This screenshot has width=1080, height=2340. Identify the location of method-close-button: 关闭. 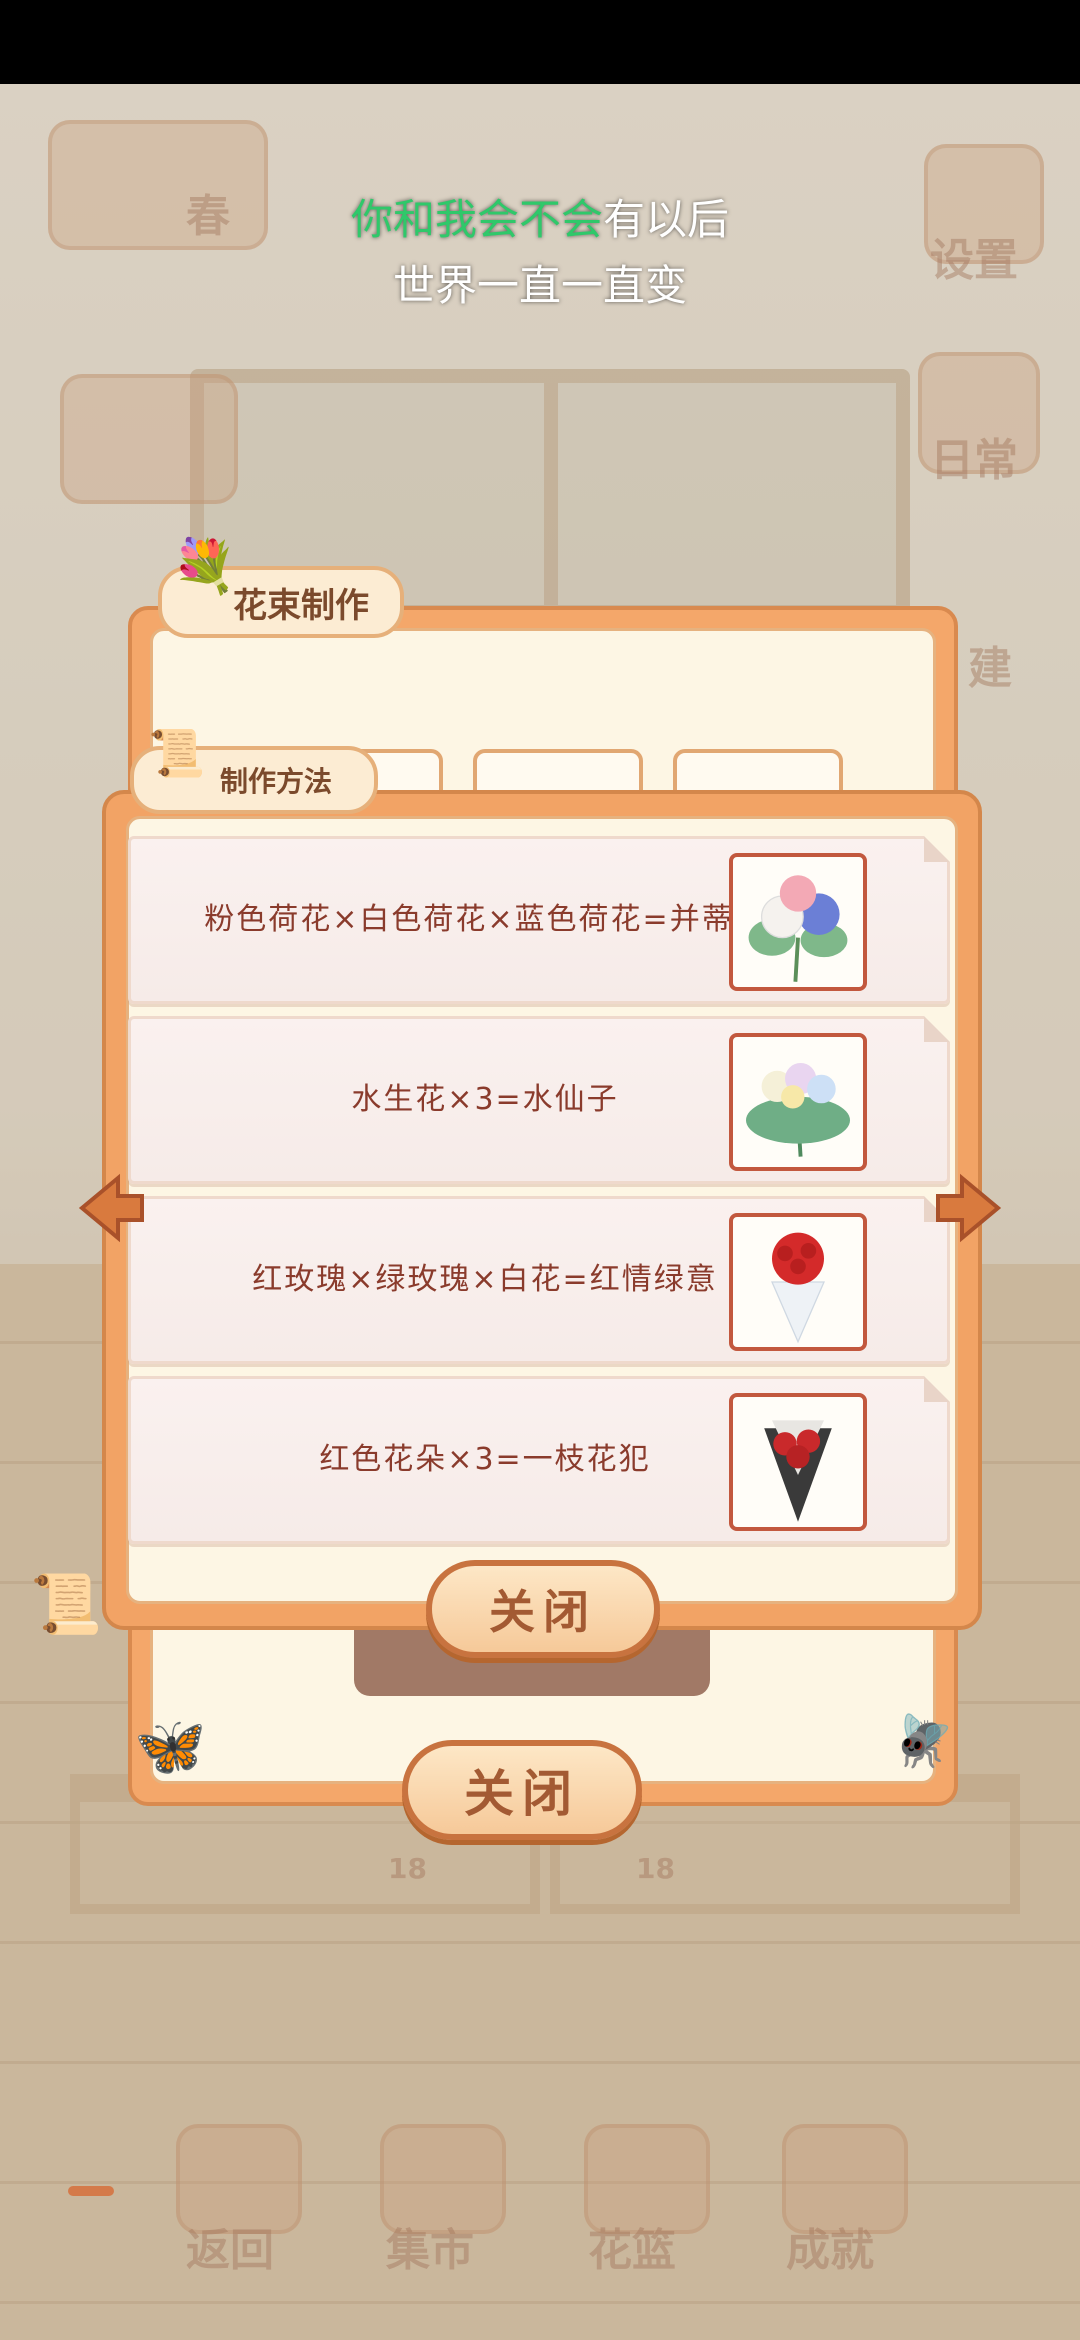
(543, 1609).